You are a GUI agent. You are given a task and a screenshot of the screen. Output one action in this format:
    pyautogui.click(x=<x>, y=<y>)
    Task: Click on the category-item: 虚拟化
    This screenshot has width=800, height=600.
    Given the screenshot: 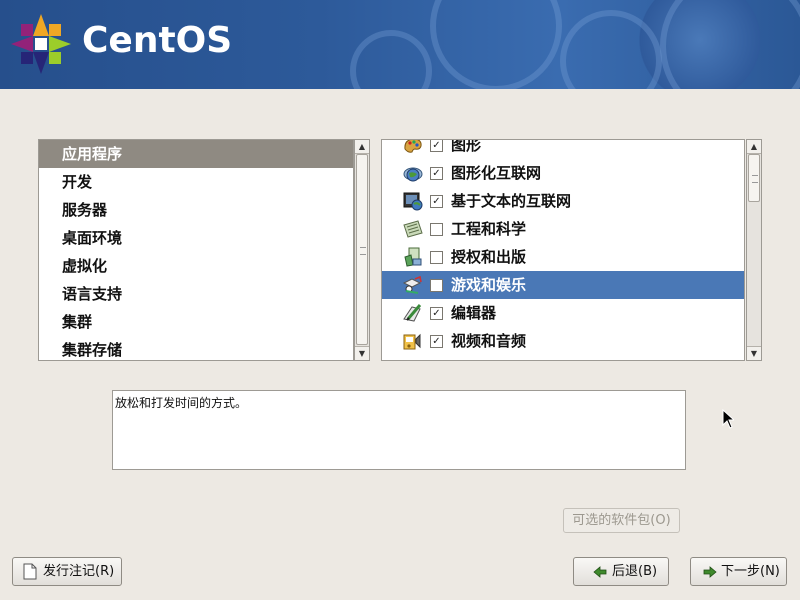 What is the action you would take?
    pyautogui.click(x=196, y=266)
    